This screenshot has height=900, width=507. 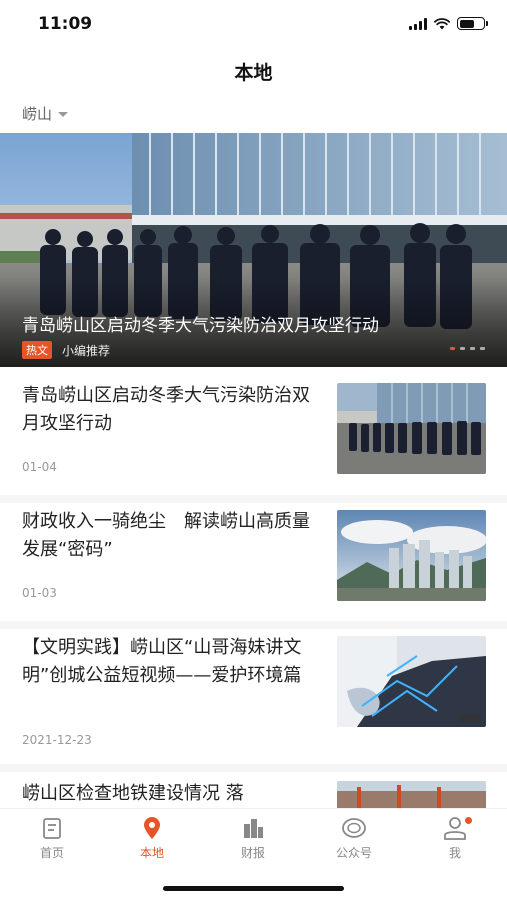 What do you see at coordinates (37, 350) in the screenshot?
I see `hot-tag: 热文` at bounding box center [37, 350].